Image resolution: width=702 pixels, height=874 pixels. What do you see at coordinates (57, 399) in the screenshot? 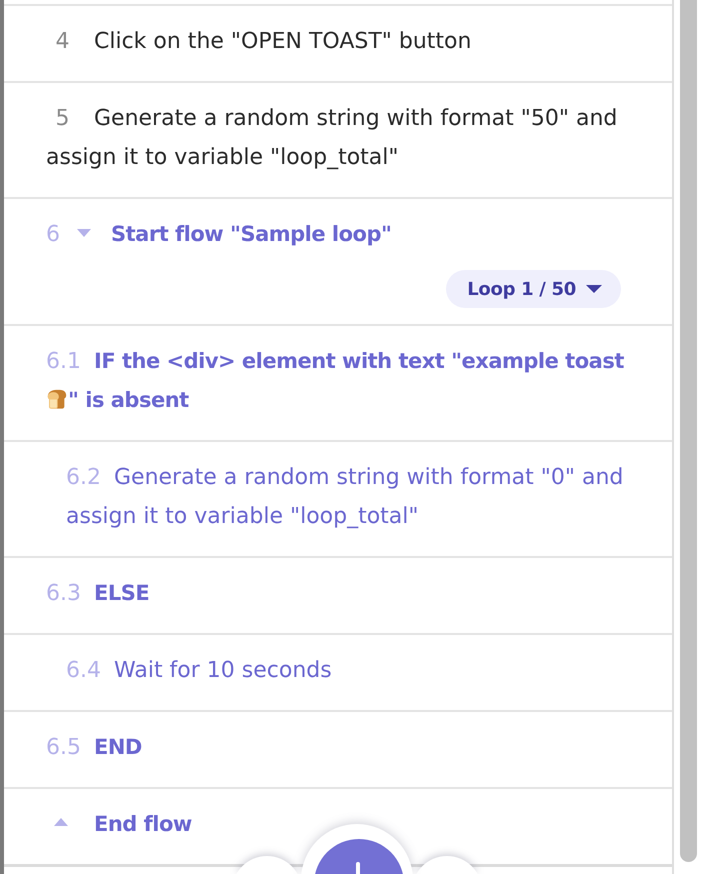
I see `bread-icon` at bounding box center [57, 399].